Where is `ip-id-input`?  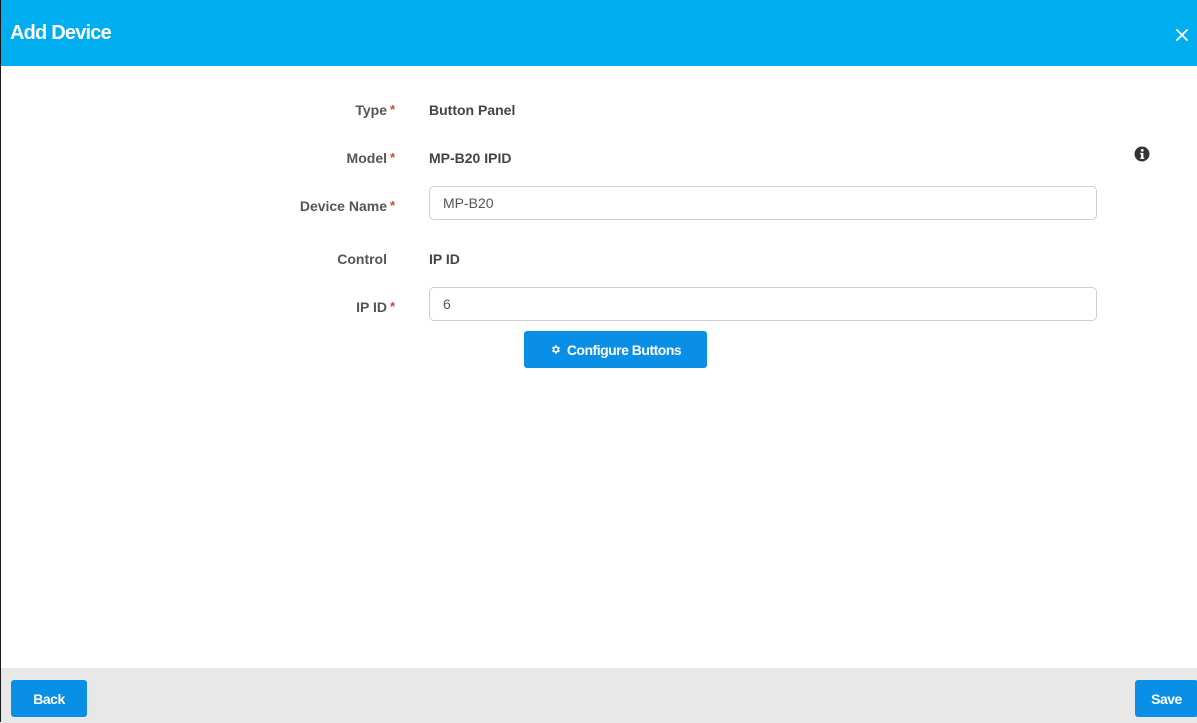
ip-id-input is located at coordinates (763, 304).